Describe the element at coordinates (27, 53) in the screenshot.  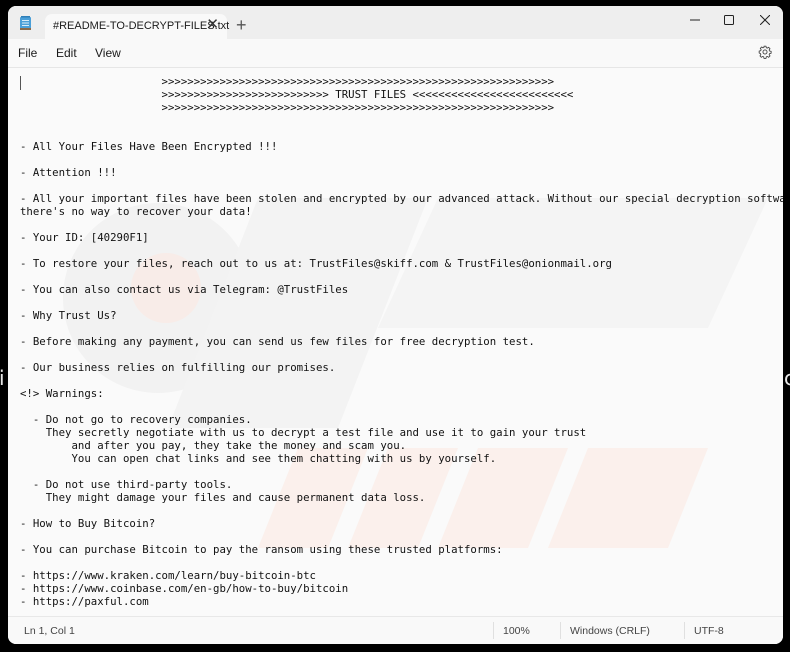
I see `menu-file: File` at that location.